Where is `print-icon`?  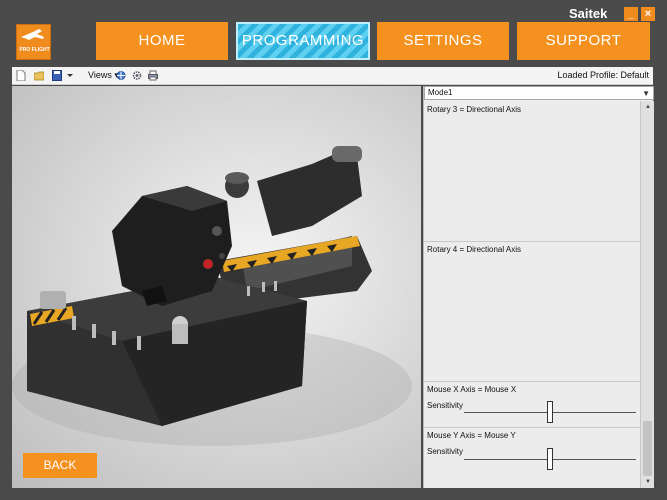
print-icon is located at coordinates (153, 75).